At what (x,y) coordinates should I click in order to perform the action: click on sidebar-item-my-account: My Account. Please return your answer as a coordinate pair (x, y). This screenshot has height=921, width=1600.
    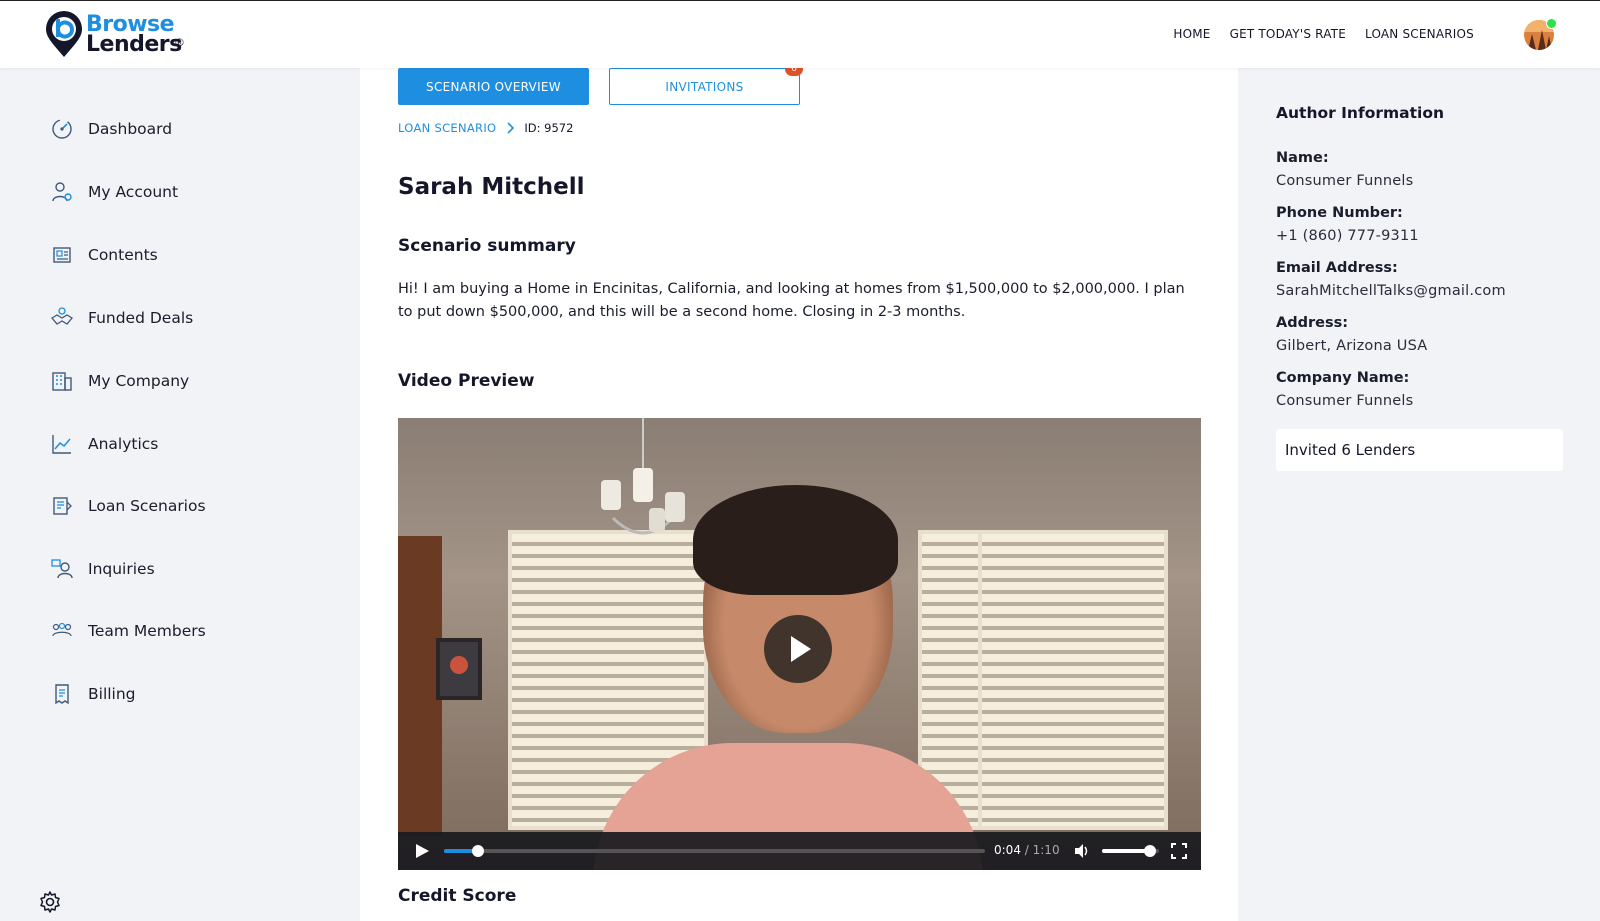
    Looking at the image, I should click on (114, 192).